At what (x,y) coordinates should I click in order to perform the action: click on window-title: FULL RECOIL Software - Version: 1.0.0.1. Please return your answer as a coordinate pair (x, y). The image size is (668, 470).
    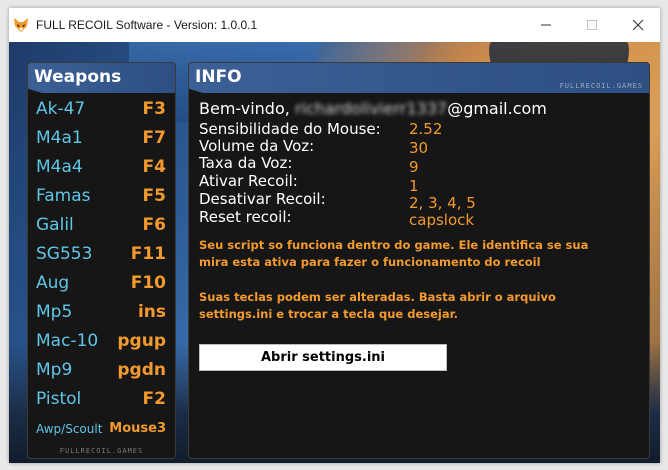
    Looking at the image, I should click on (147, 25).